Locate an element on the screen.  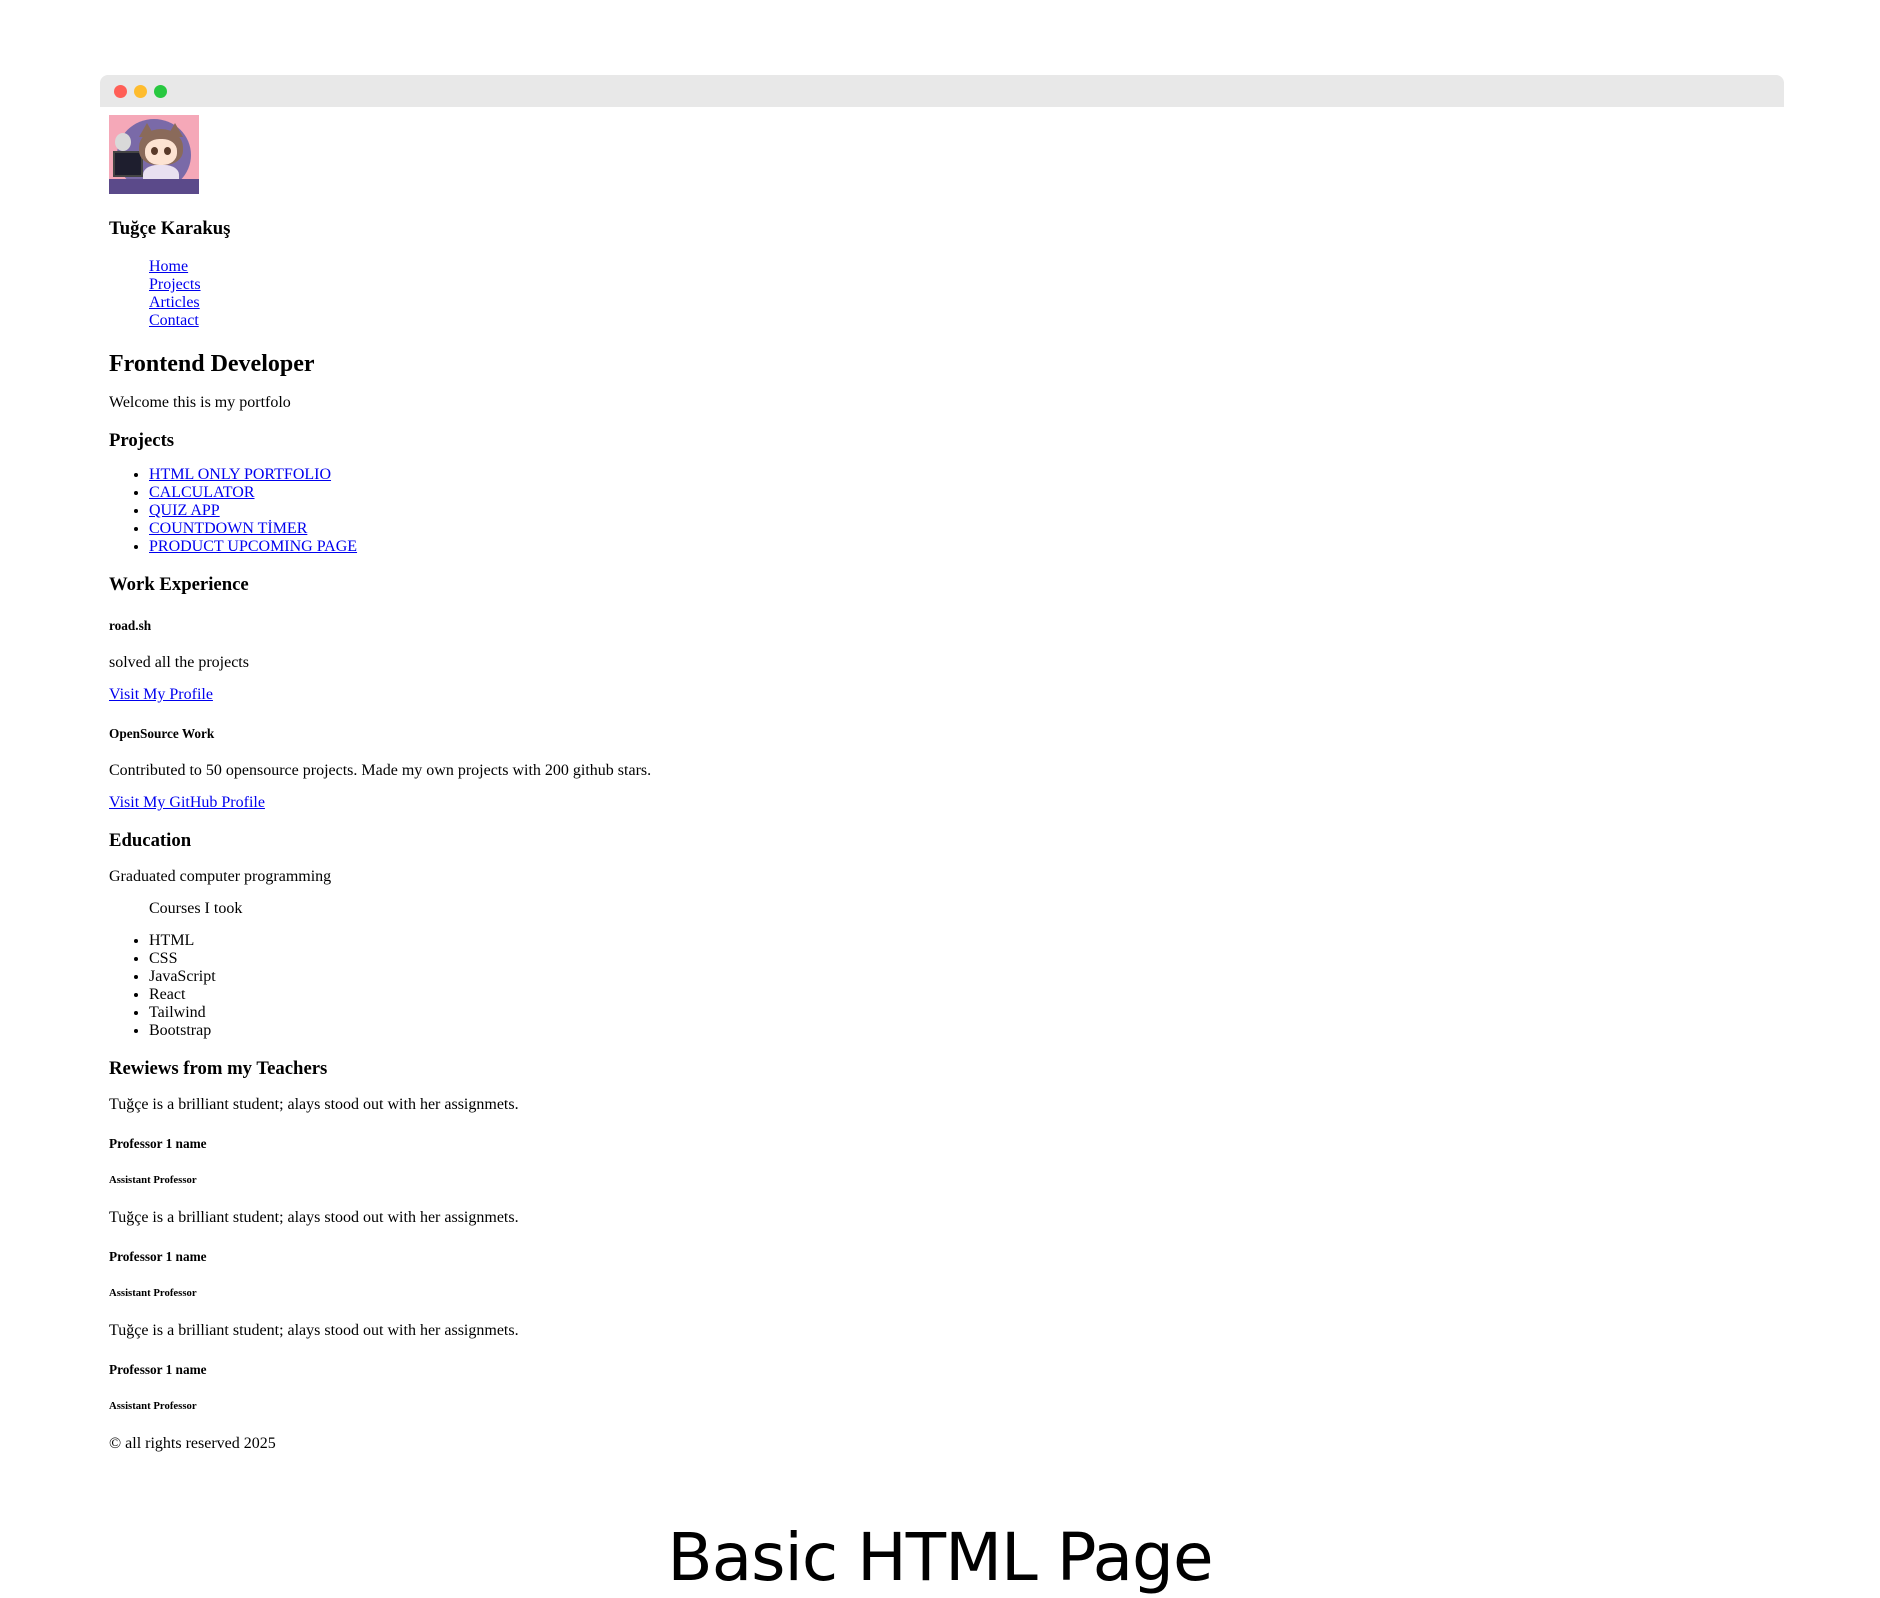
avatar-image is located at coordinates (154, 154).